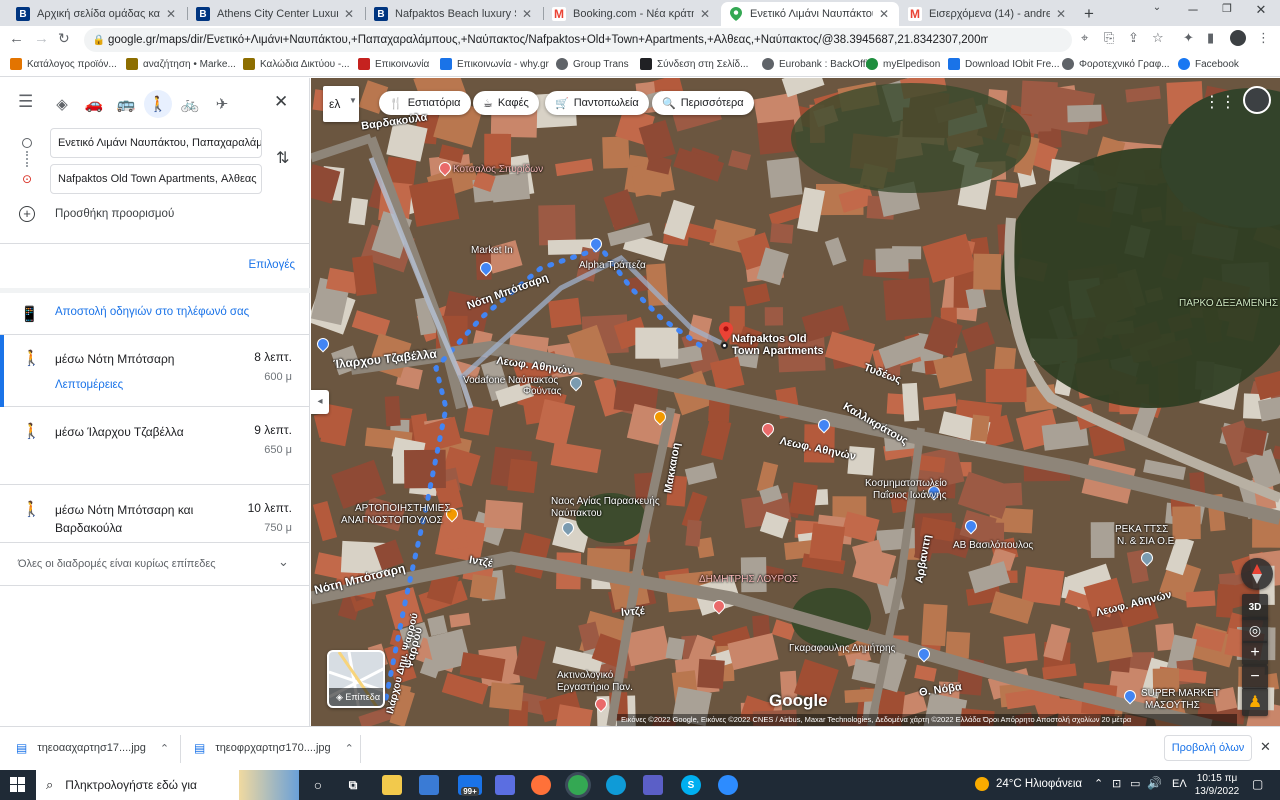  What do you see at coordinates (318, 785) in the screenshot?
I see `cortana-circle-icon: ○` at bounding box center [318, 785].